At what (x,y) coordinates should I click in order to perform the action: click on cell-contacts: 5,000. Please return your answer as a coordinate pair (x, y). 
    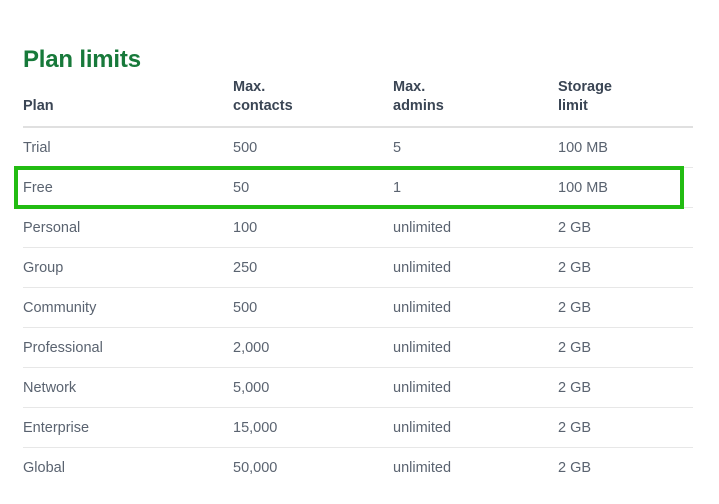
    Looking at the image, I should click on (313, 387).